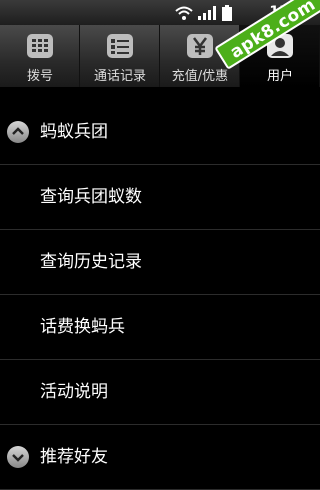 The height and width of the screenshot is (490, 320). I want to click on tab-label: 通话记录, so click(119, 76).